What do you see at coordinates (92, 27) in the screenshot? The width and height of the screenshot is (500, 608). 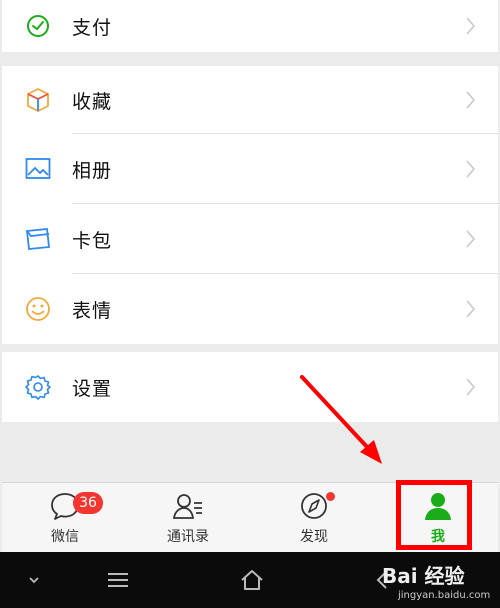 I see `menu-item-label: 支付` at bounding box center [92, 27].